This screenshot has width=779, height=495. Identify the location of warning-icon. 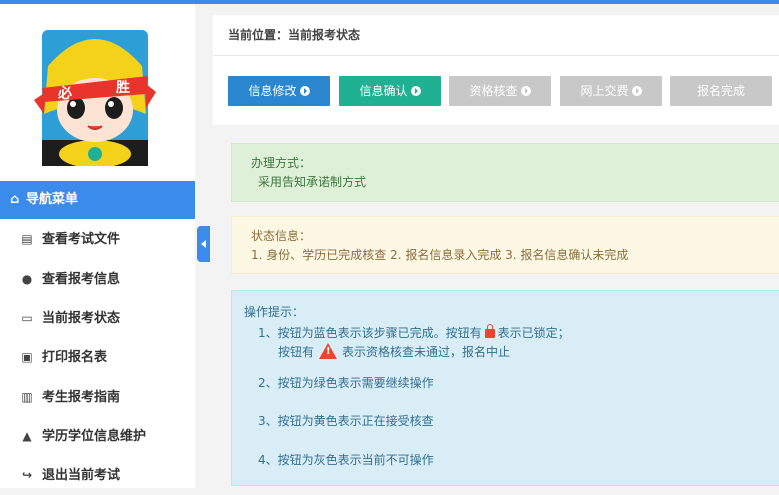
(328, 351).